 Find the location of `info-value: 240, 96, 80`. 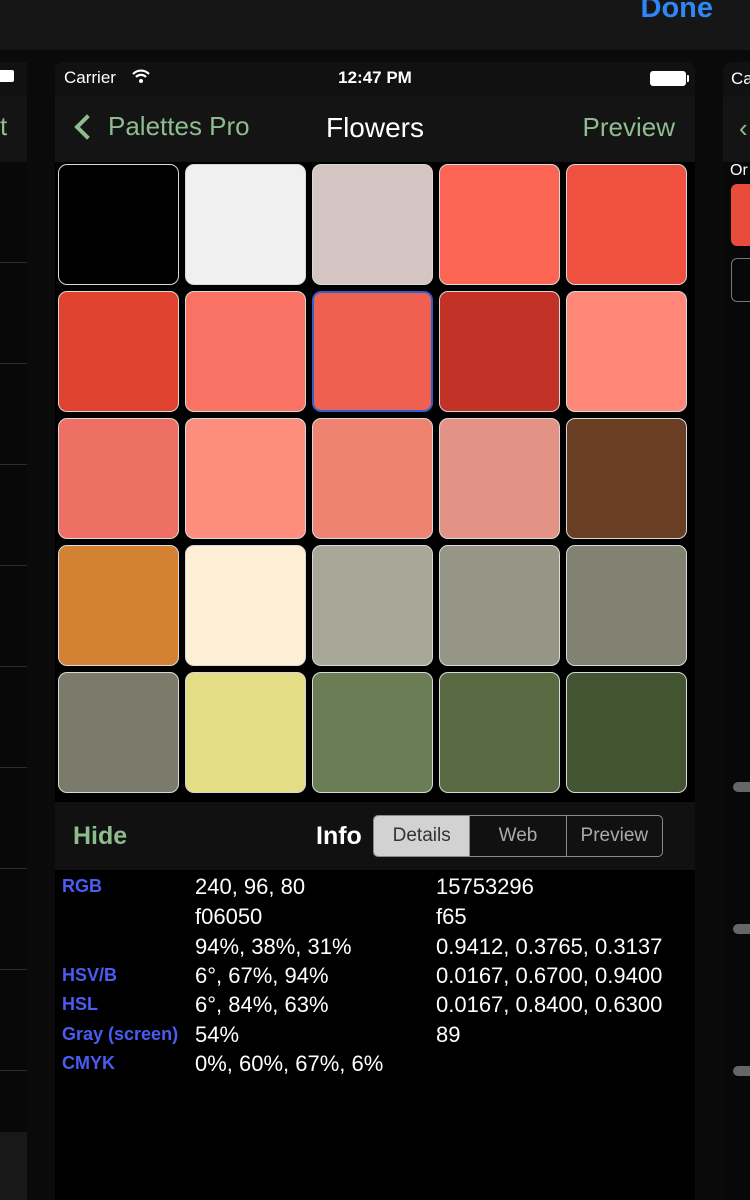

info-value: 240, 96, 80 is located at coordinates (250, 886).